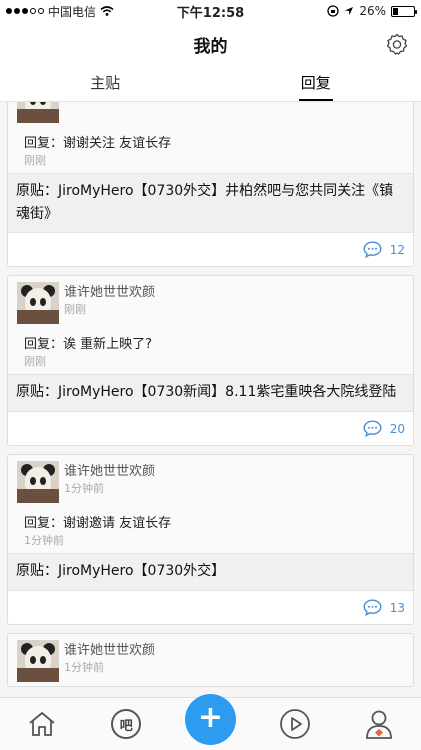 This screenshot has width=421, height=750. What do you see at coordinates (210, 203) in the screenshot?
I see `original-post: 原贴：JiroMyHero【0730外交】井柏然吧与您共同关注《镇魂街》` at bounding box center [210, 203].